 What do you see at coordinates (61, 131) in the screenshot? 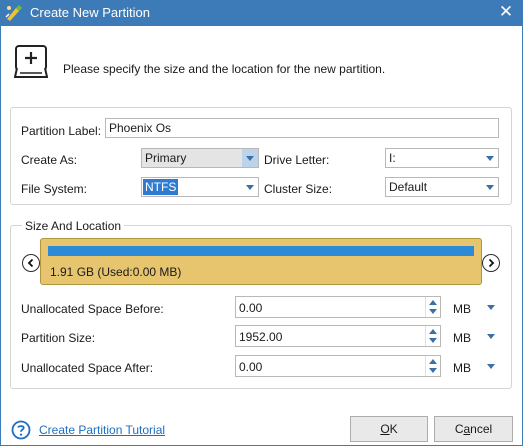
I see `partition-label-label: Partition Label:` at bounding box center [61, 131].